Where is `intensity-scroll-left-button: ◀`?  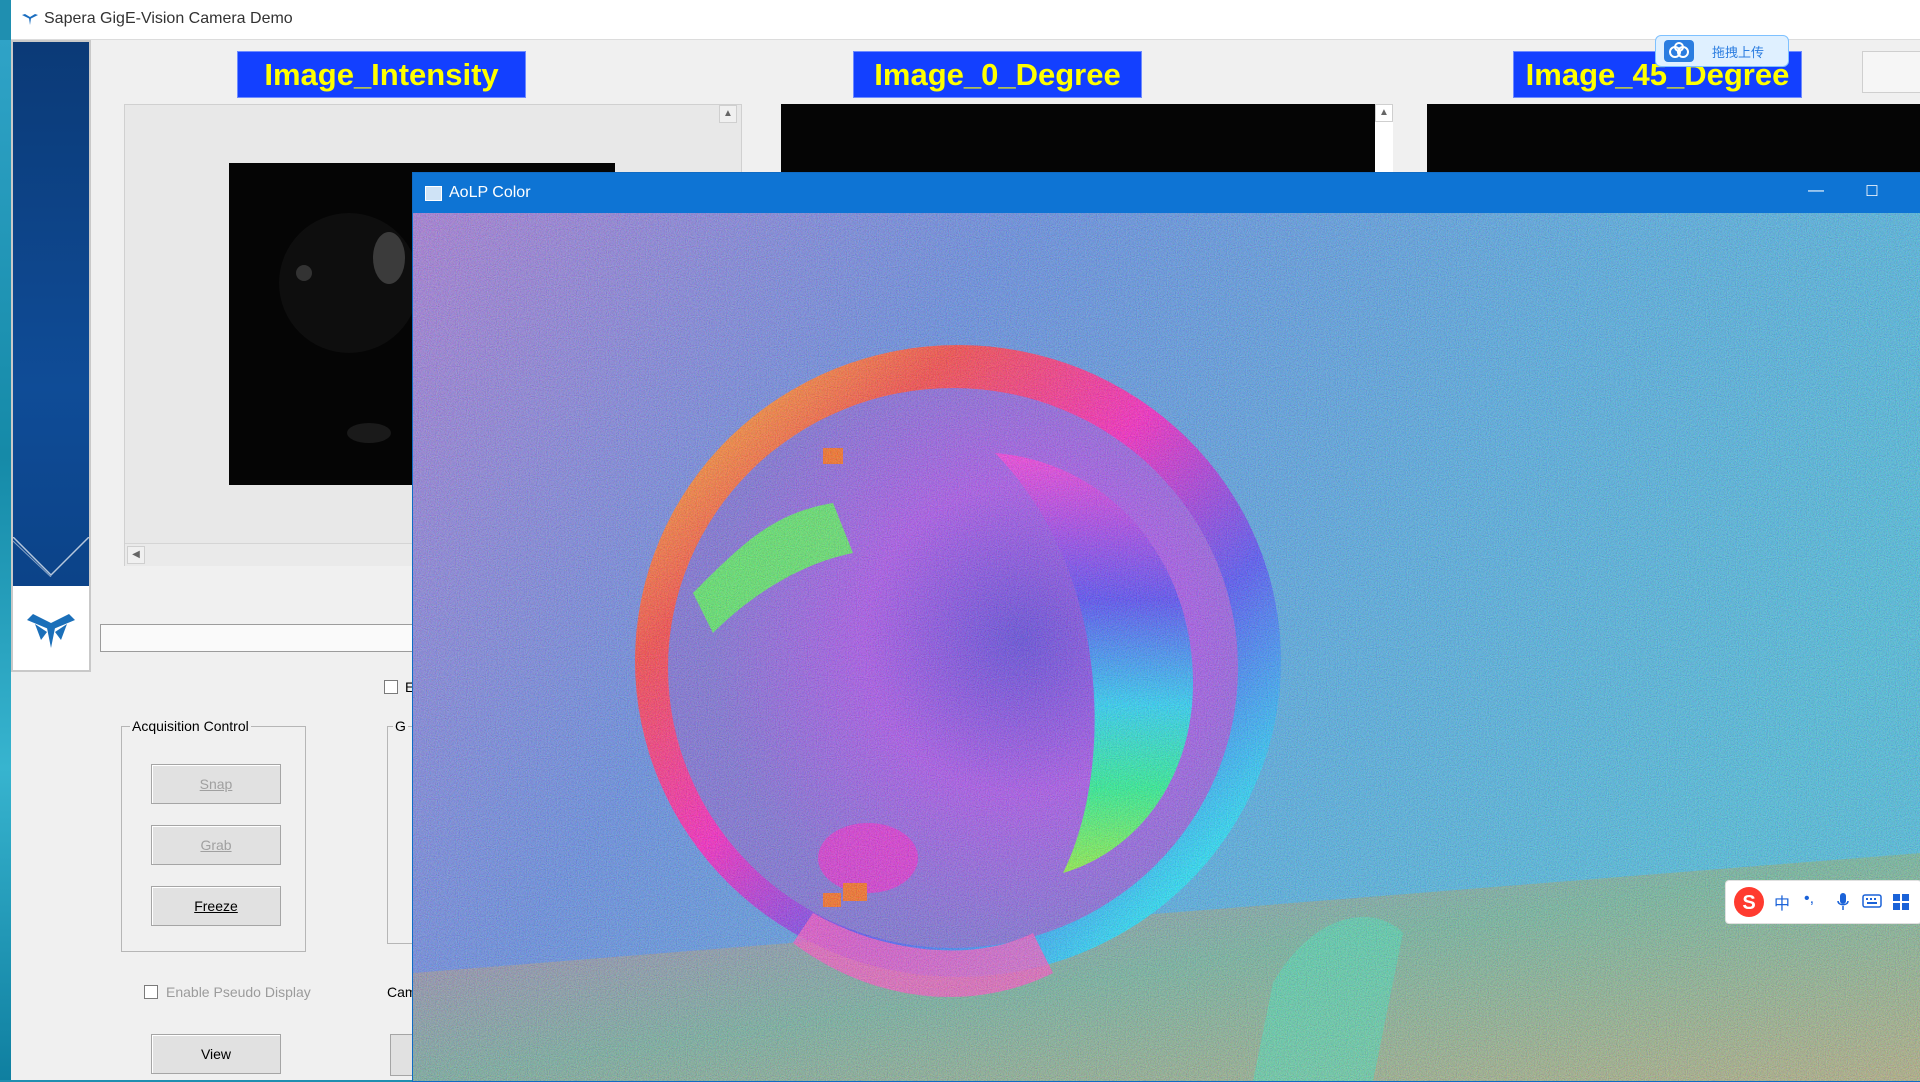 intensity-scroll-left-button: ◀ is located at coordinates (136, 555).